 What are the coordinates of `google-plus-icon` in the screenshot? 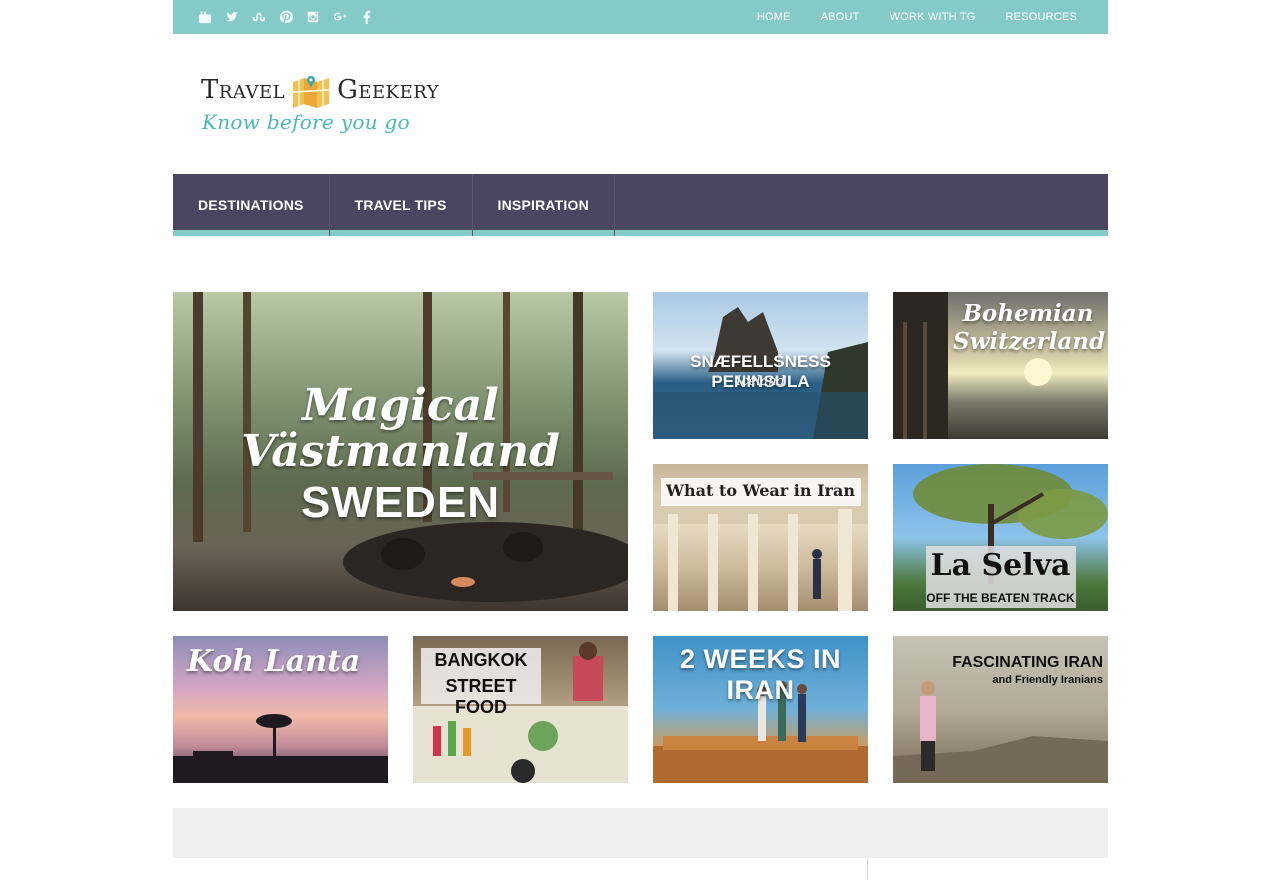 It's located at (340, 17).